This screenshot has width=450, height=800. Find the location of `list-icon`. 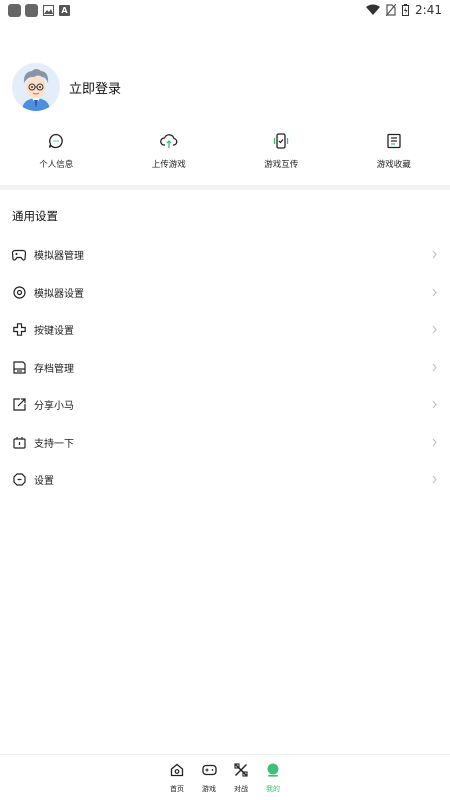

list-icon is located at coordinates (394, 141).